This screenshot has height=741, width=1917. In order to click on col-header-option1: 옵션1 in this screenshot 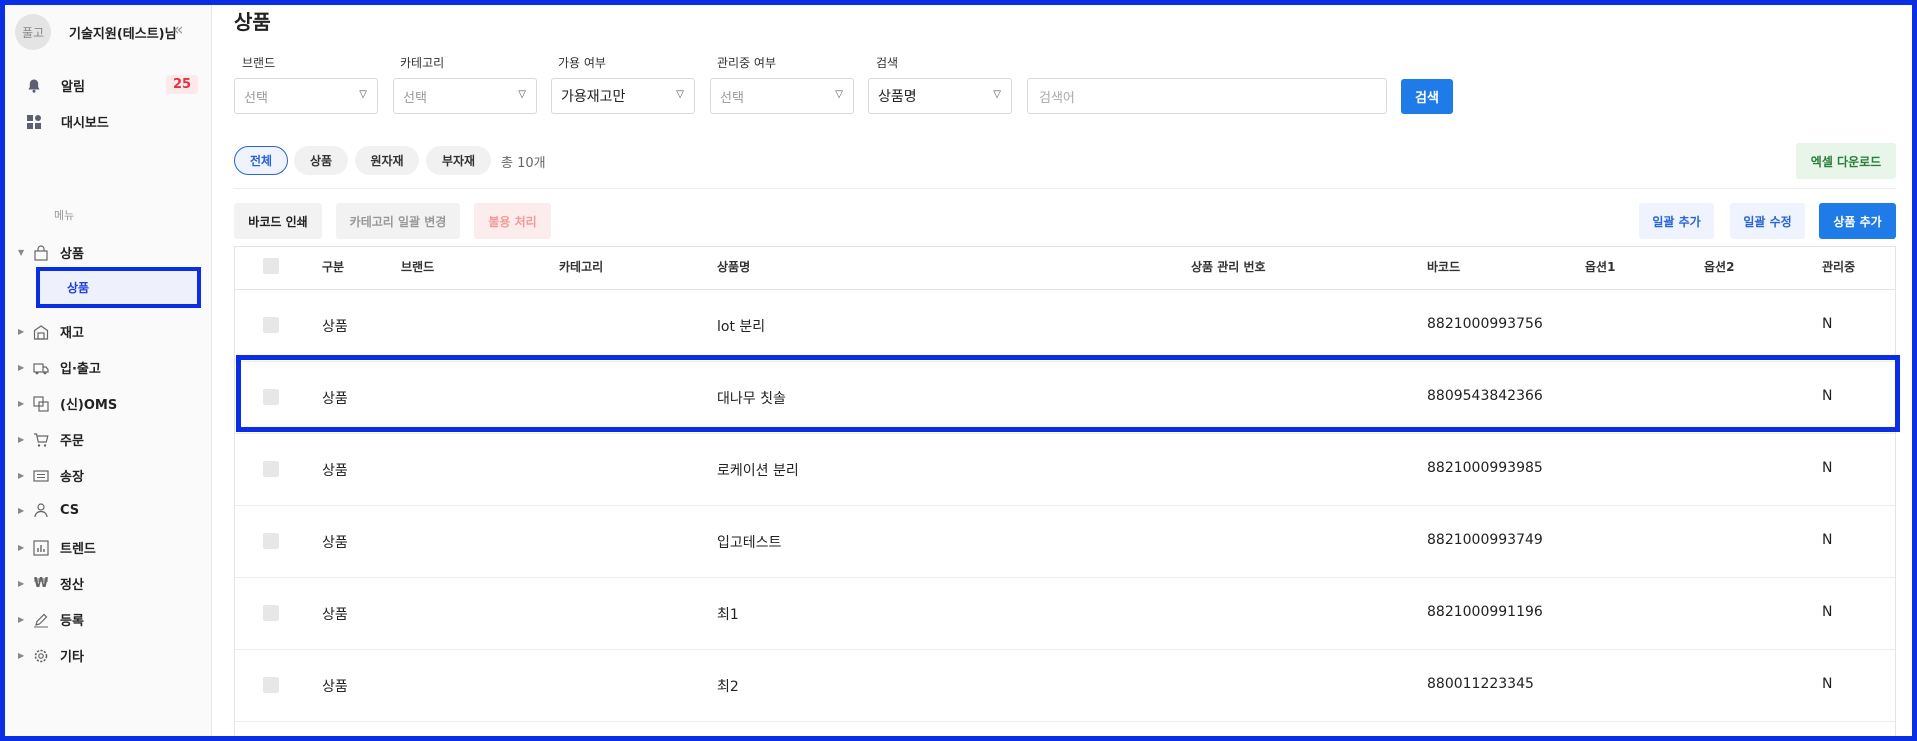, I will do `click(1600, 266)`.